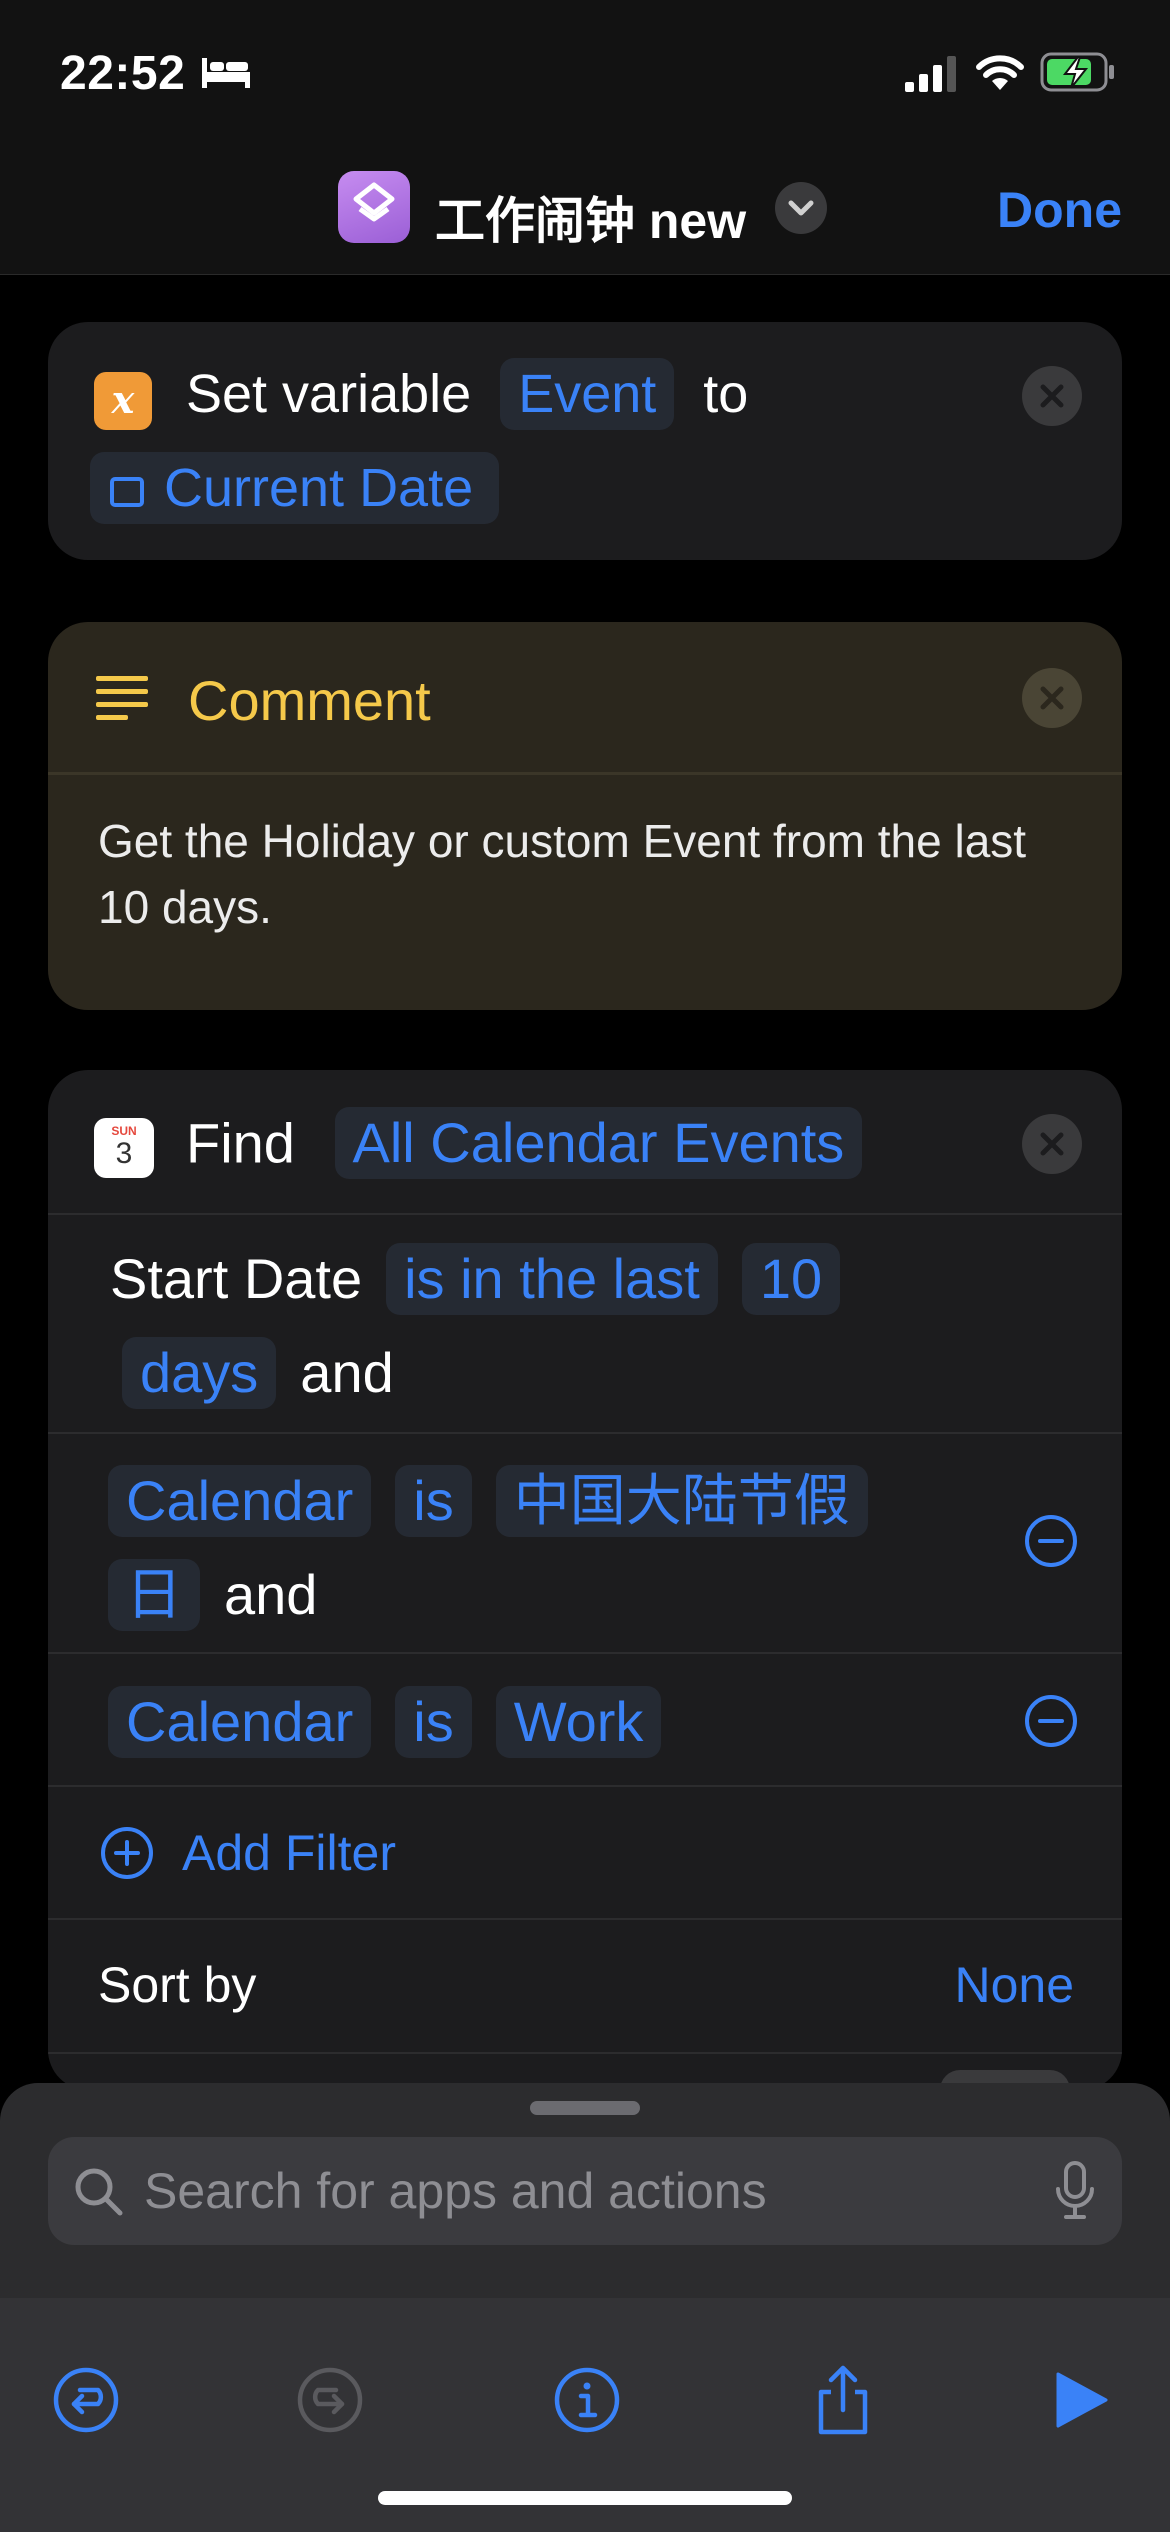 The width and height of the screenshot is (1170, 2532). What do you see at coordinates (289, 1852) in the screenshot?
I see `add-filter-label: Add Filter` at bounding box center [289, 1852].